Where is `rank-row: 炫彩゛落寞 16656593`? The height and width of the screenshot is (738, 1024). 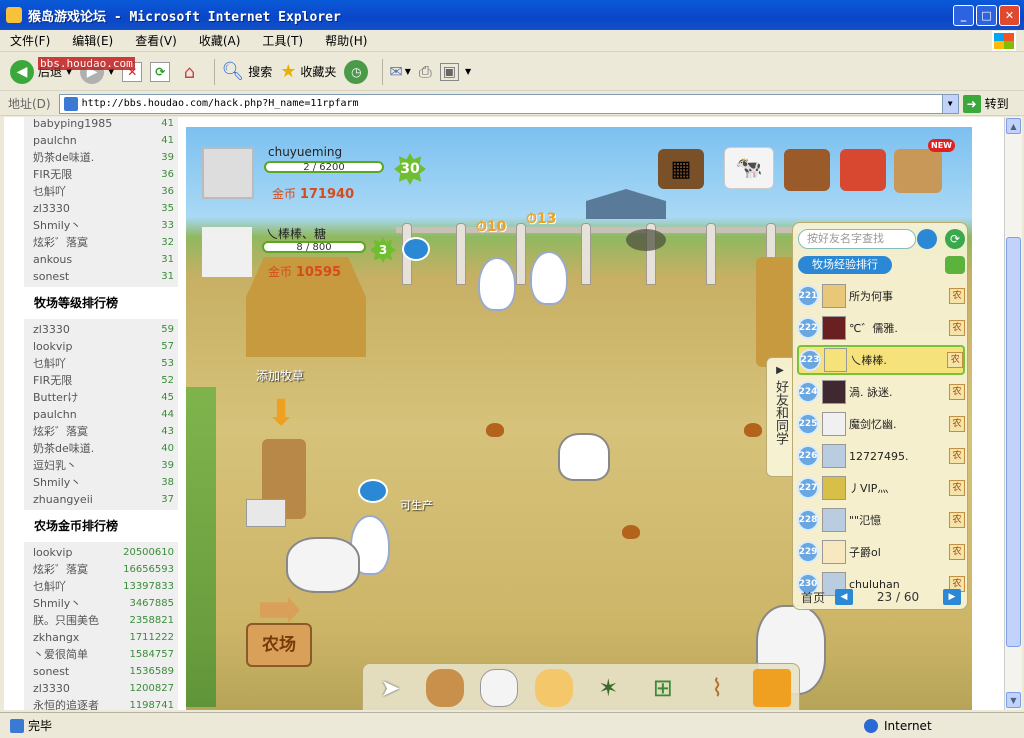 rank-row: 炫彩゛落寞 16656593 is located at coordinates (101, 569).